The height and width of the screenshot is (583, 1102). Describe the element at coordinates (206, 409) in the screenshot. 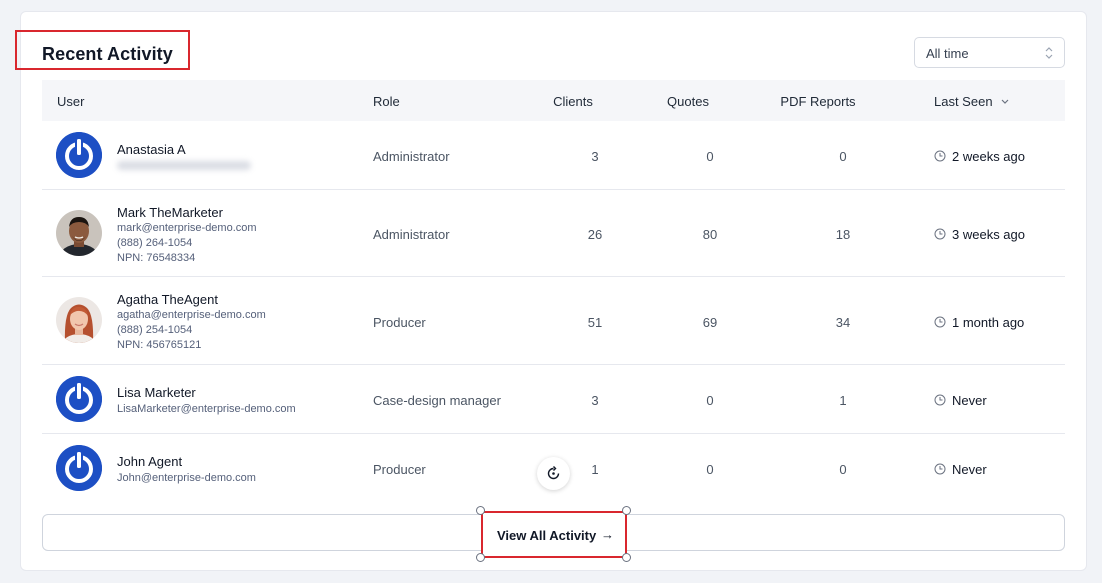

I see `user-email: LisaMarketer@enterprise-demo.com` at that location.